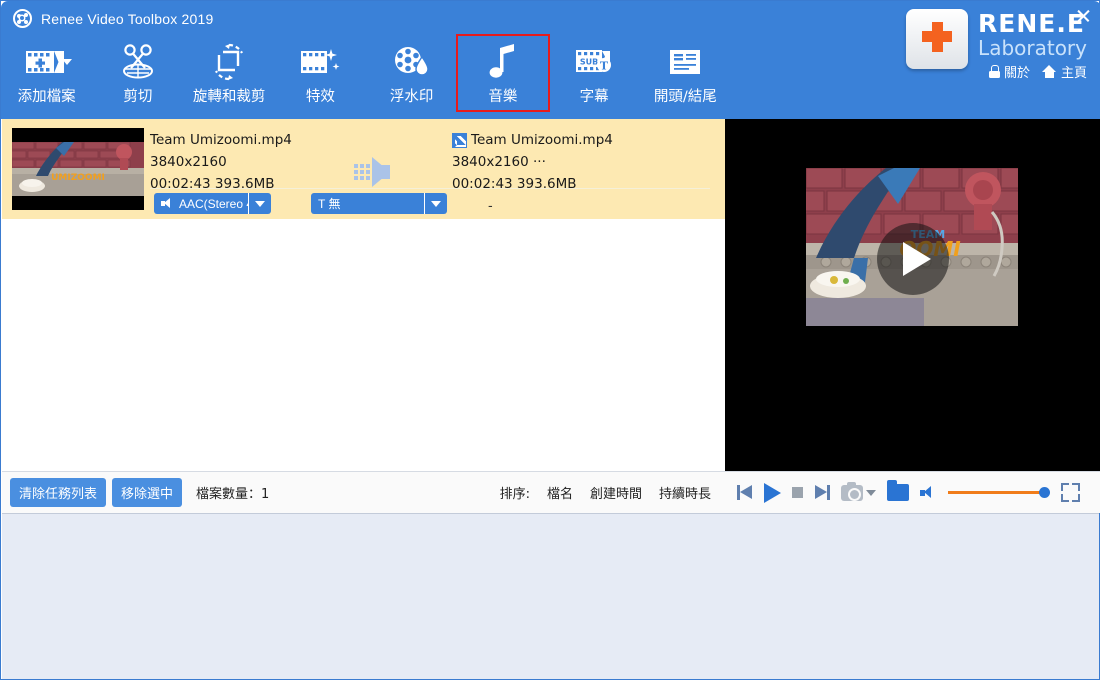  I want to click on skip-previous-button, so click(745, 492).